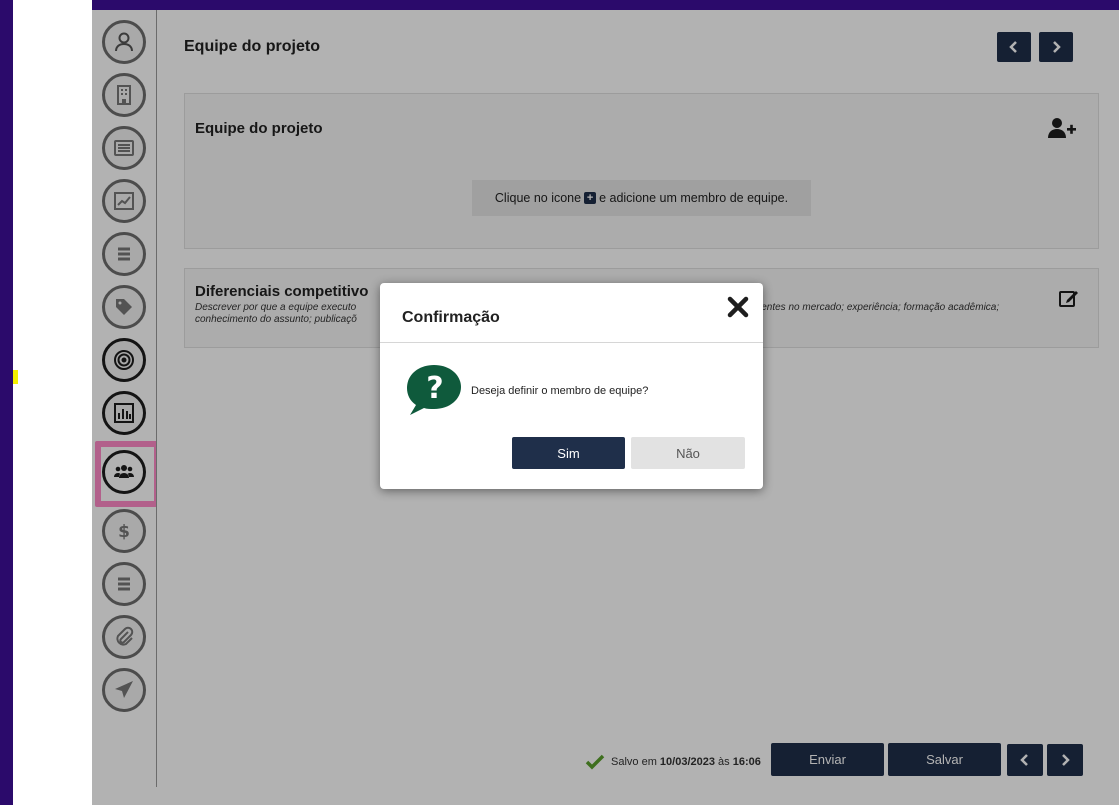 This screenshot has width=1119, height=805. I want to click on question-bubble-icon: ?, so click(434, 390).